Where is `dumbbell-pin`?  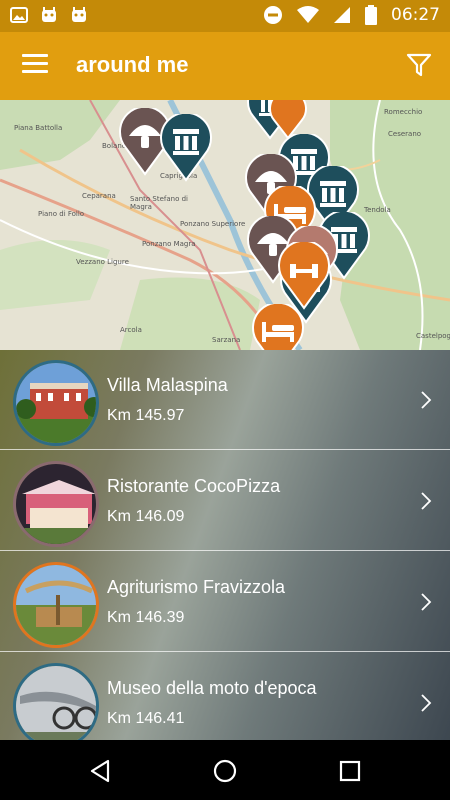 dumbbell-pin is located at coordinates (304, 276).